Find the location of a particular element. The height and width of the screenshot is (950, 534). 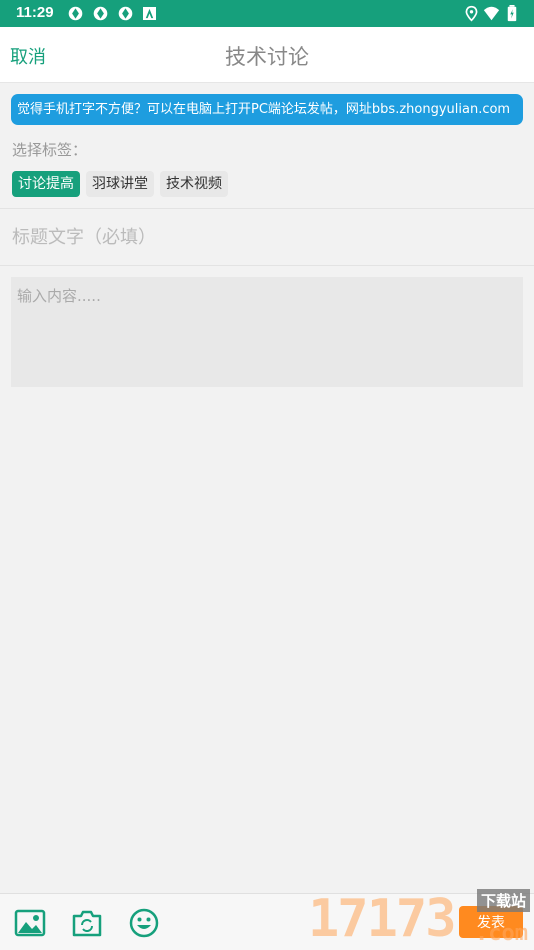

page-title: 技术讨论 is located at coordinates (267, 57).